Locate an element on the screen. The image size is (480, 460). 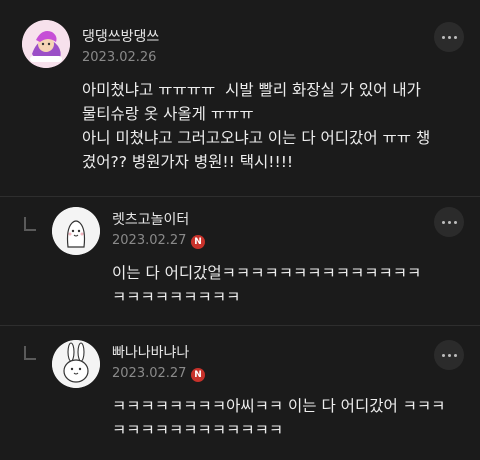
comment-date: 2023.02.26 is located at coordinates (119, 57).